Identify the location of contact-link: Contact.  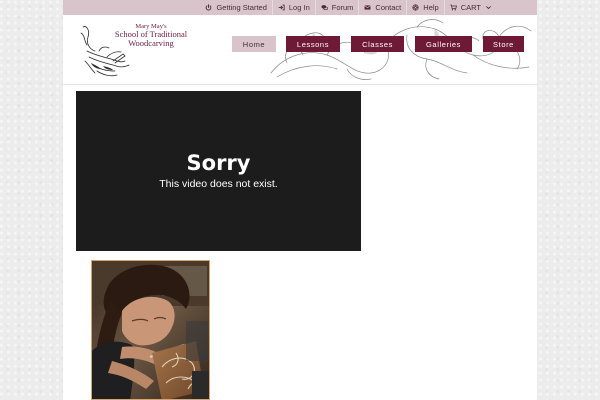
(382, 7).